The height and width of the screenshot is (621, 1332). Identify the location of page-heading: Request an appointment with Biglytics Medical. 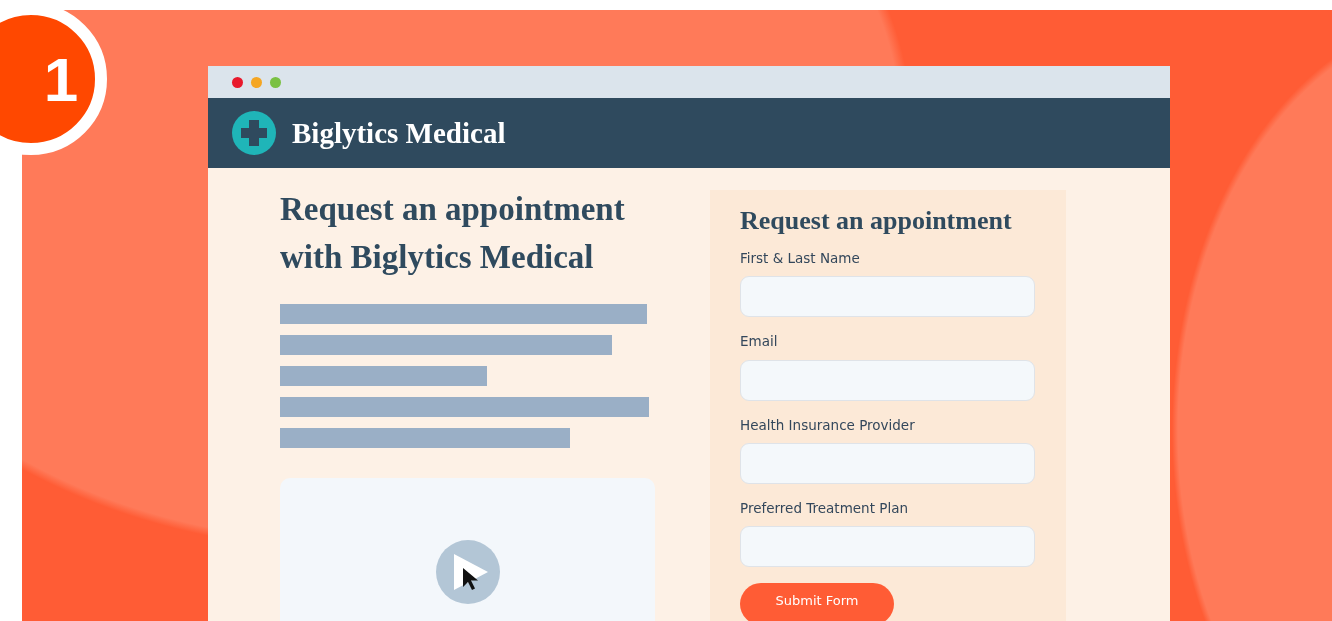
(453, 233).